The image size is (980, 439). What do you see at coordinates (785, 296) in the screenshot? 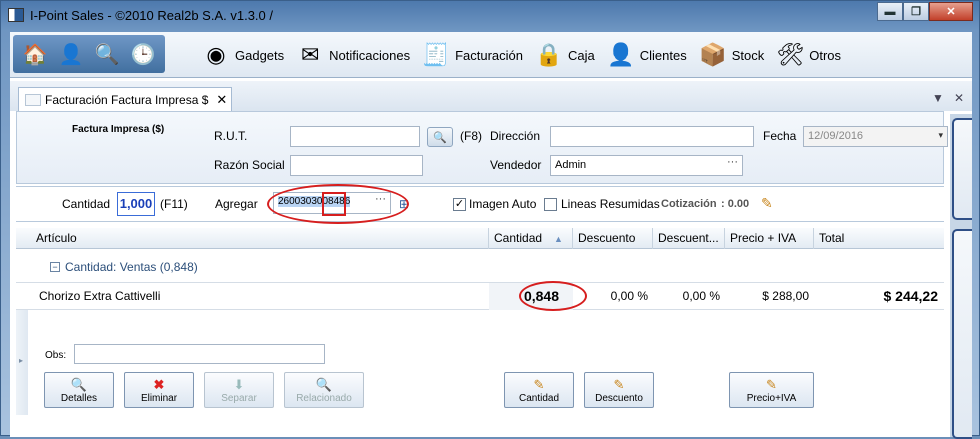
I see `cell-precio: $ 288,00` at bounding box center [785, 296].